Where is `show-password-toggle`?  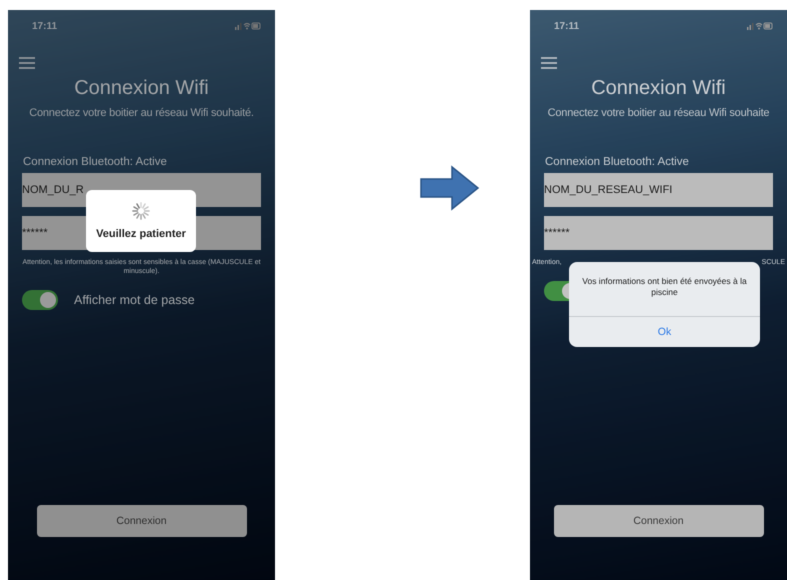 show-password-toggle is located at coordinates (40, 300).